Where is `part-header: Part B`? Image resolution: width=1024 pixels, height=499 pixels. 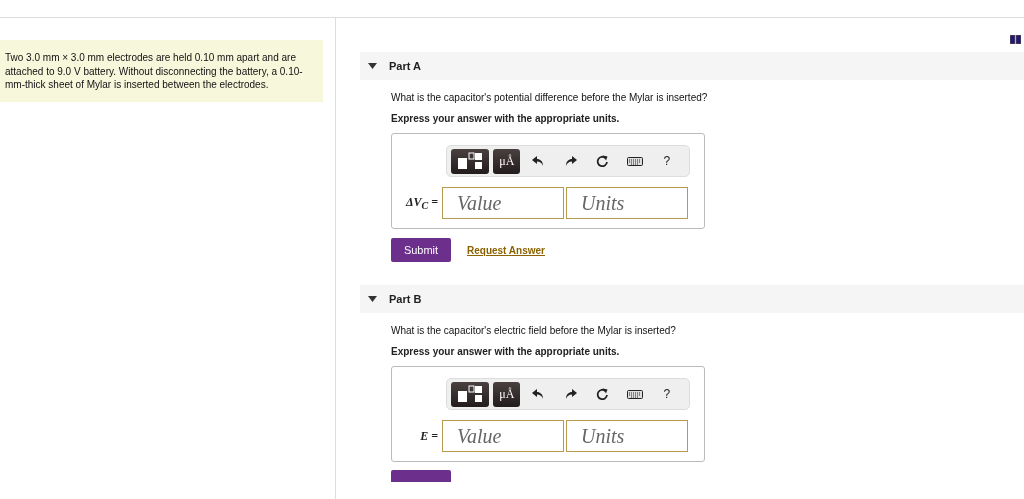
part-header: Part B is located at coordinates (692, 299).